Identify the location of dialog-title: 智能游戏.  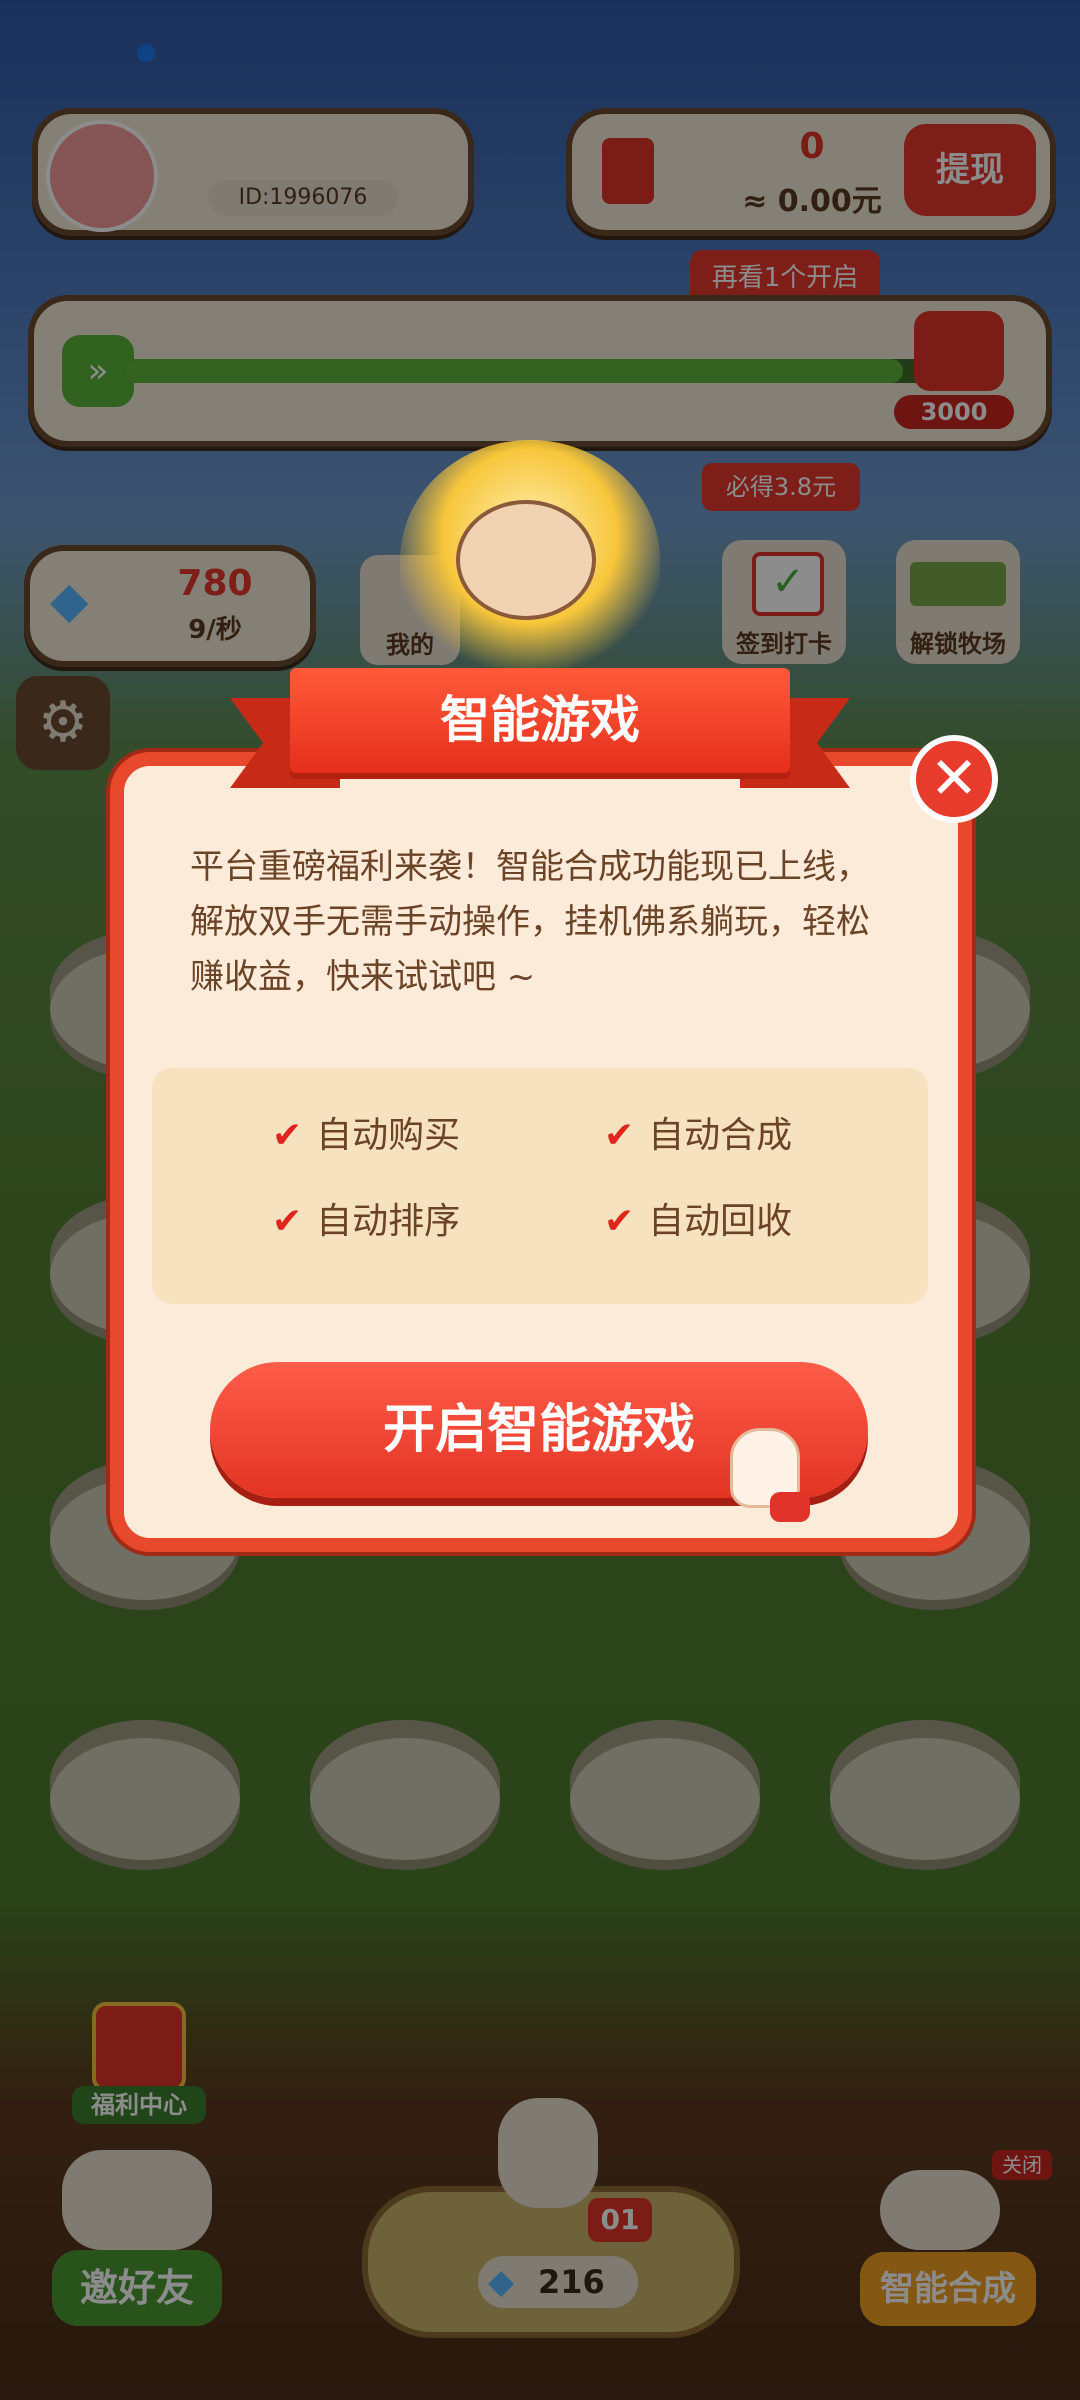
(540, 720).